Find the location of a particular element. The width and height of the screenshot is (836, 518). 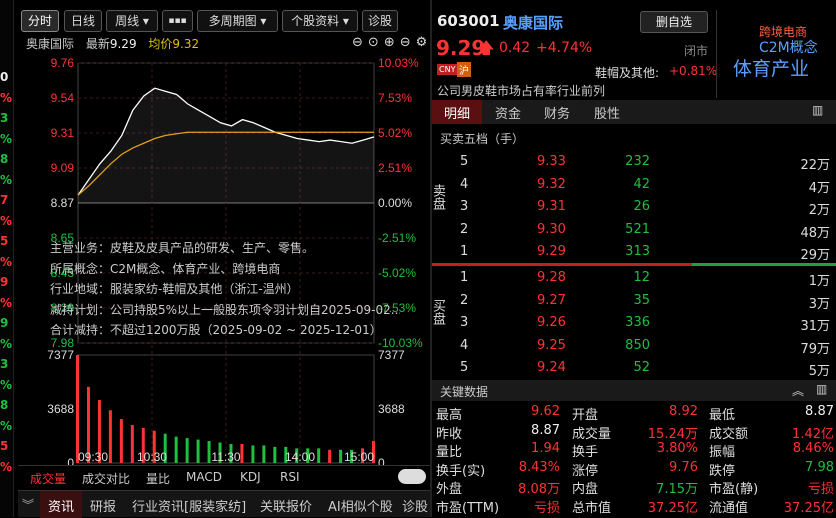

bid-vol: 336 is located at coordinates (637, 322).